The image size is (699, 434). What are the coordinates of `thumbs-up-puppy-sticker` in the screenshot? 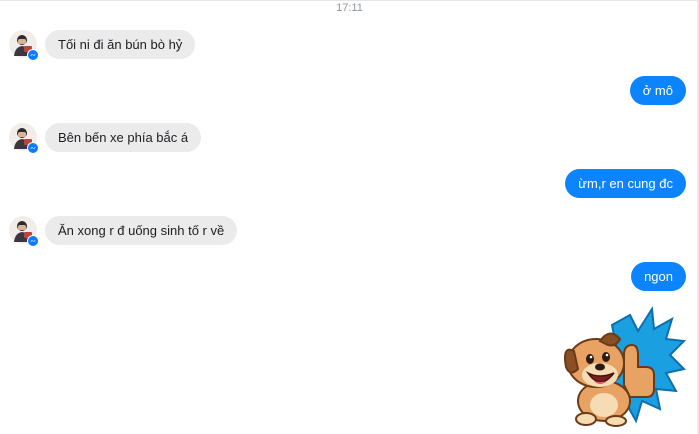 It's located at (623, 366).